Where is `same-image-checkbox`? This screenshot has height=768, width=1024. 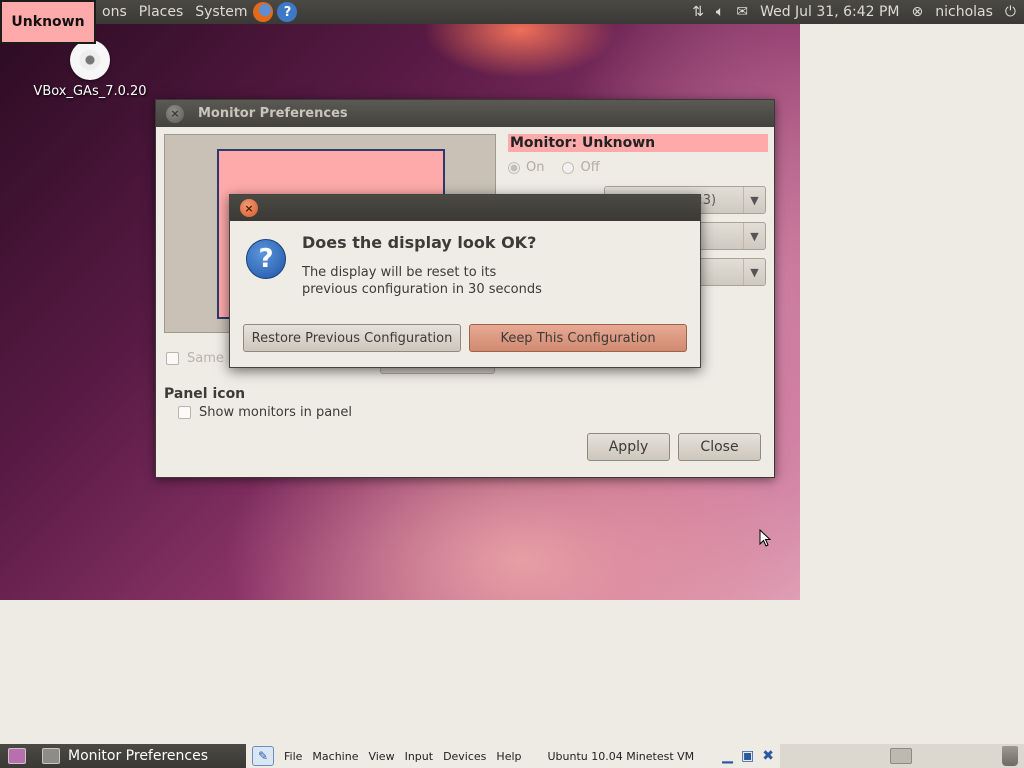 same-image-checkbox is located at coordinates (172, 358).